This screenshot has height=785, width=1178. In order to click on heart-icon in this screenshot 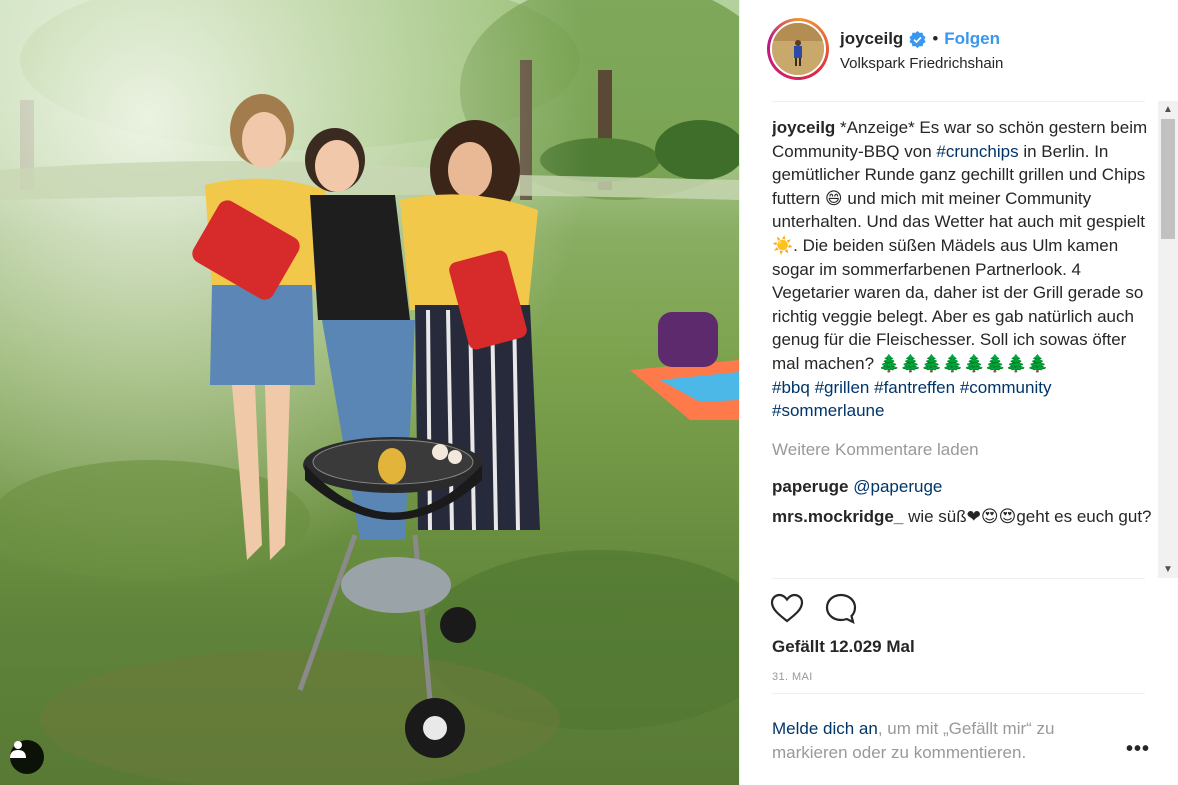, I will do `click(787, 608)`.